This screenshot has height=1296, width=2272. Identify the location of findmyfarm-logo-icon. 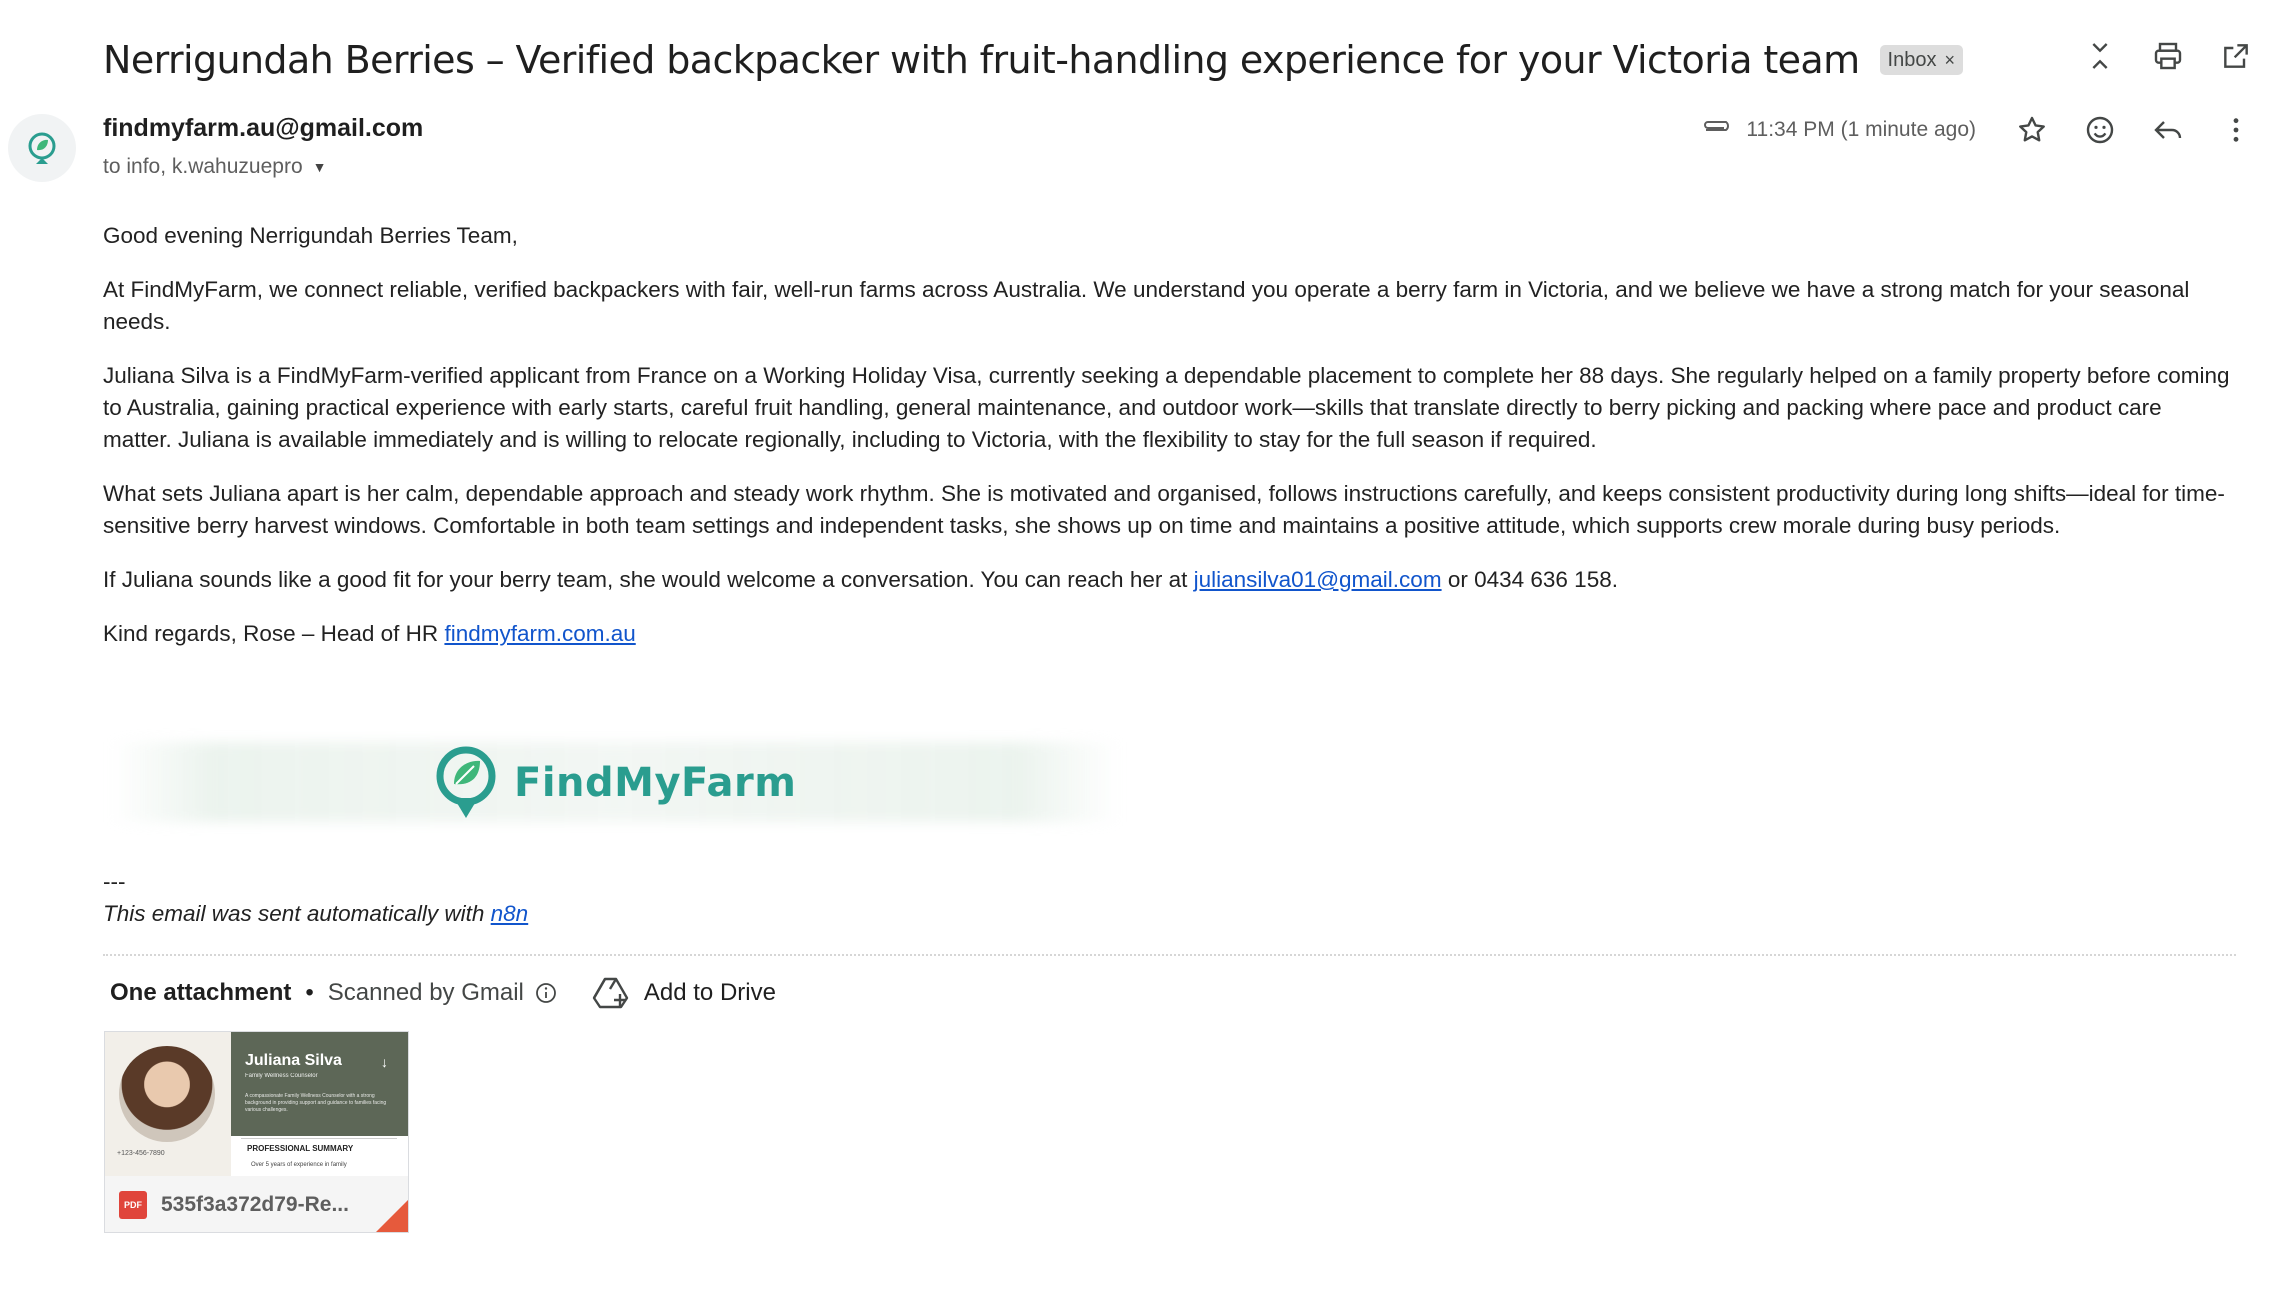
(466, 782).